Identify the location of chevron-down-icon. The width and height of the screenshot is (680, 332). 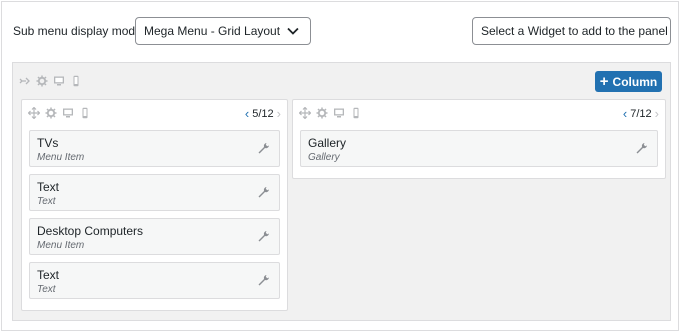
(293, 31).